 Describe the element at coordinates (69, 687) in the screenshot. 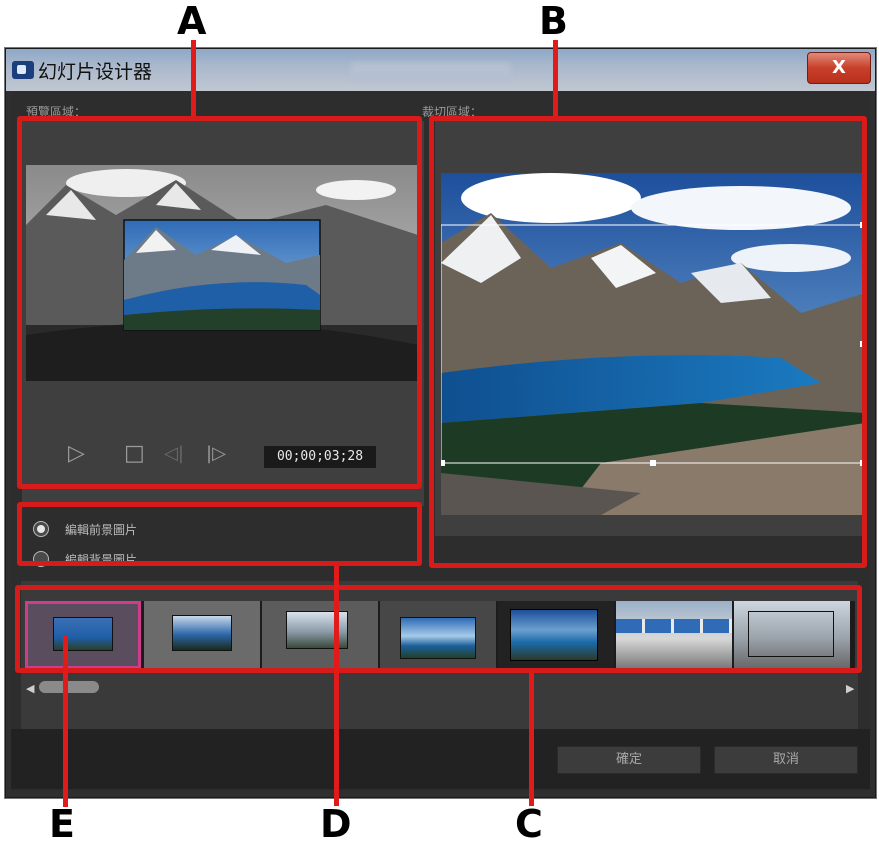

I see `scrollbar-thumb` at that location.